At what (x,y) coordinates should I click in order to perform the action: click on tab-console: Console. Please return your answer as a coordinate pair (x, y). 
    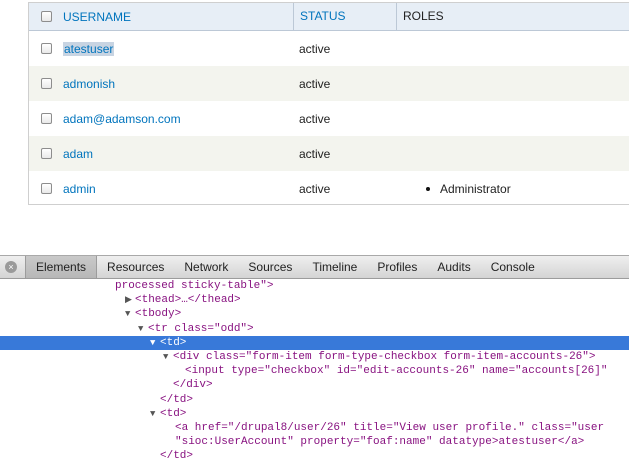
    Looking at the image, I should click on (513, 267).